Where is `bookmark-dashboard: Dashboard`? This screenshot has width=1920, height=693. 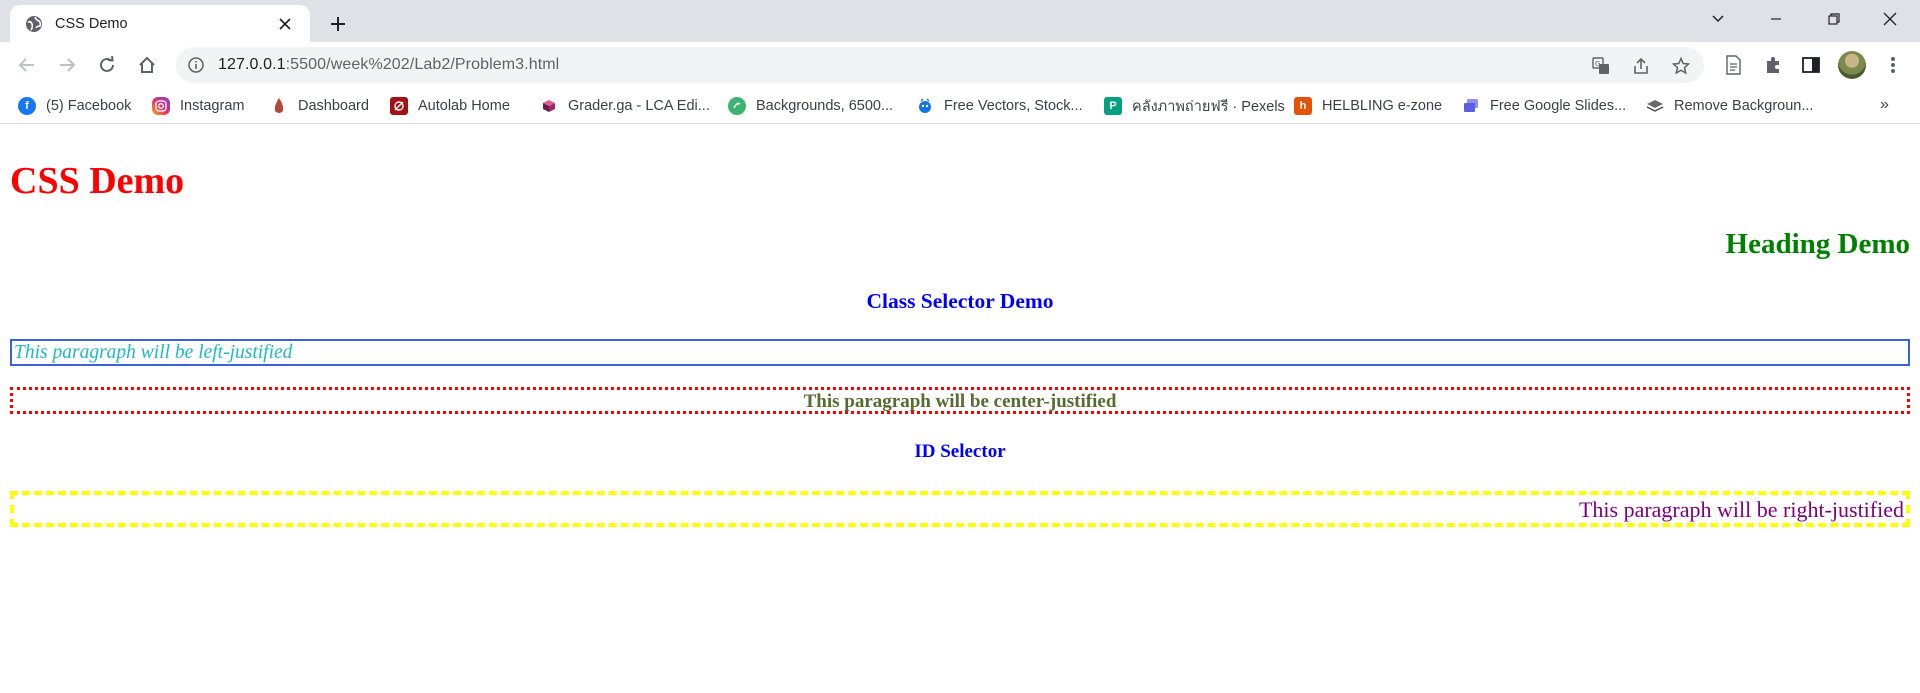 bookmark-dashboard: Dashboard is located at coordinates (319, 106).